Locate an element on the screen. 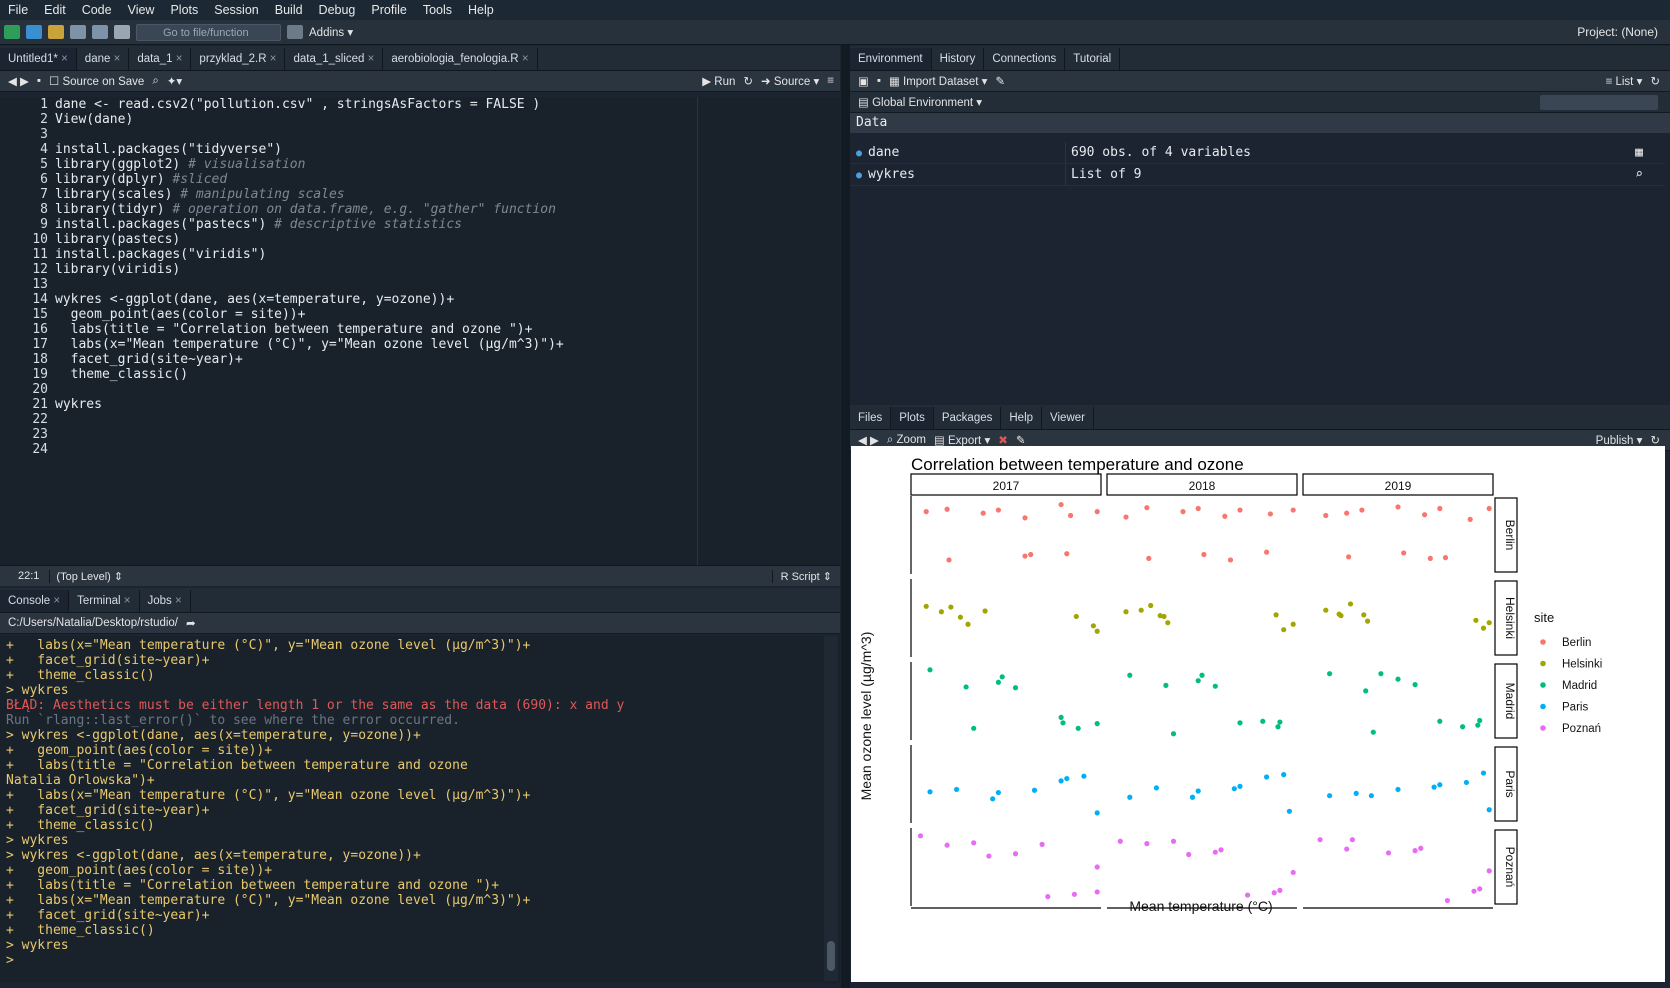  addins-menu: Addins ▾ is located at coordinates (331, 32).